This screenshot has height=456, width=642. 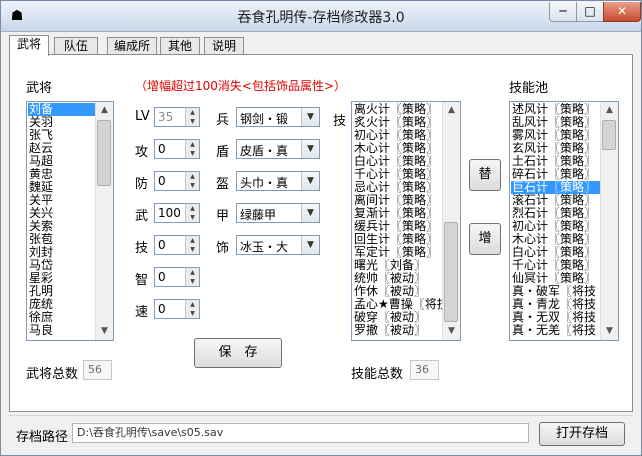 What do you see at coordinates (397, 278) in the screenshot?
I see `skill-list-item: 统帅〖被动〗` at bounding box center [397, 278].